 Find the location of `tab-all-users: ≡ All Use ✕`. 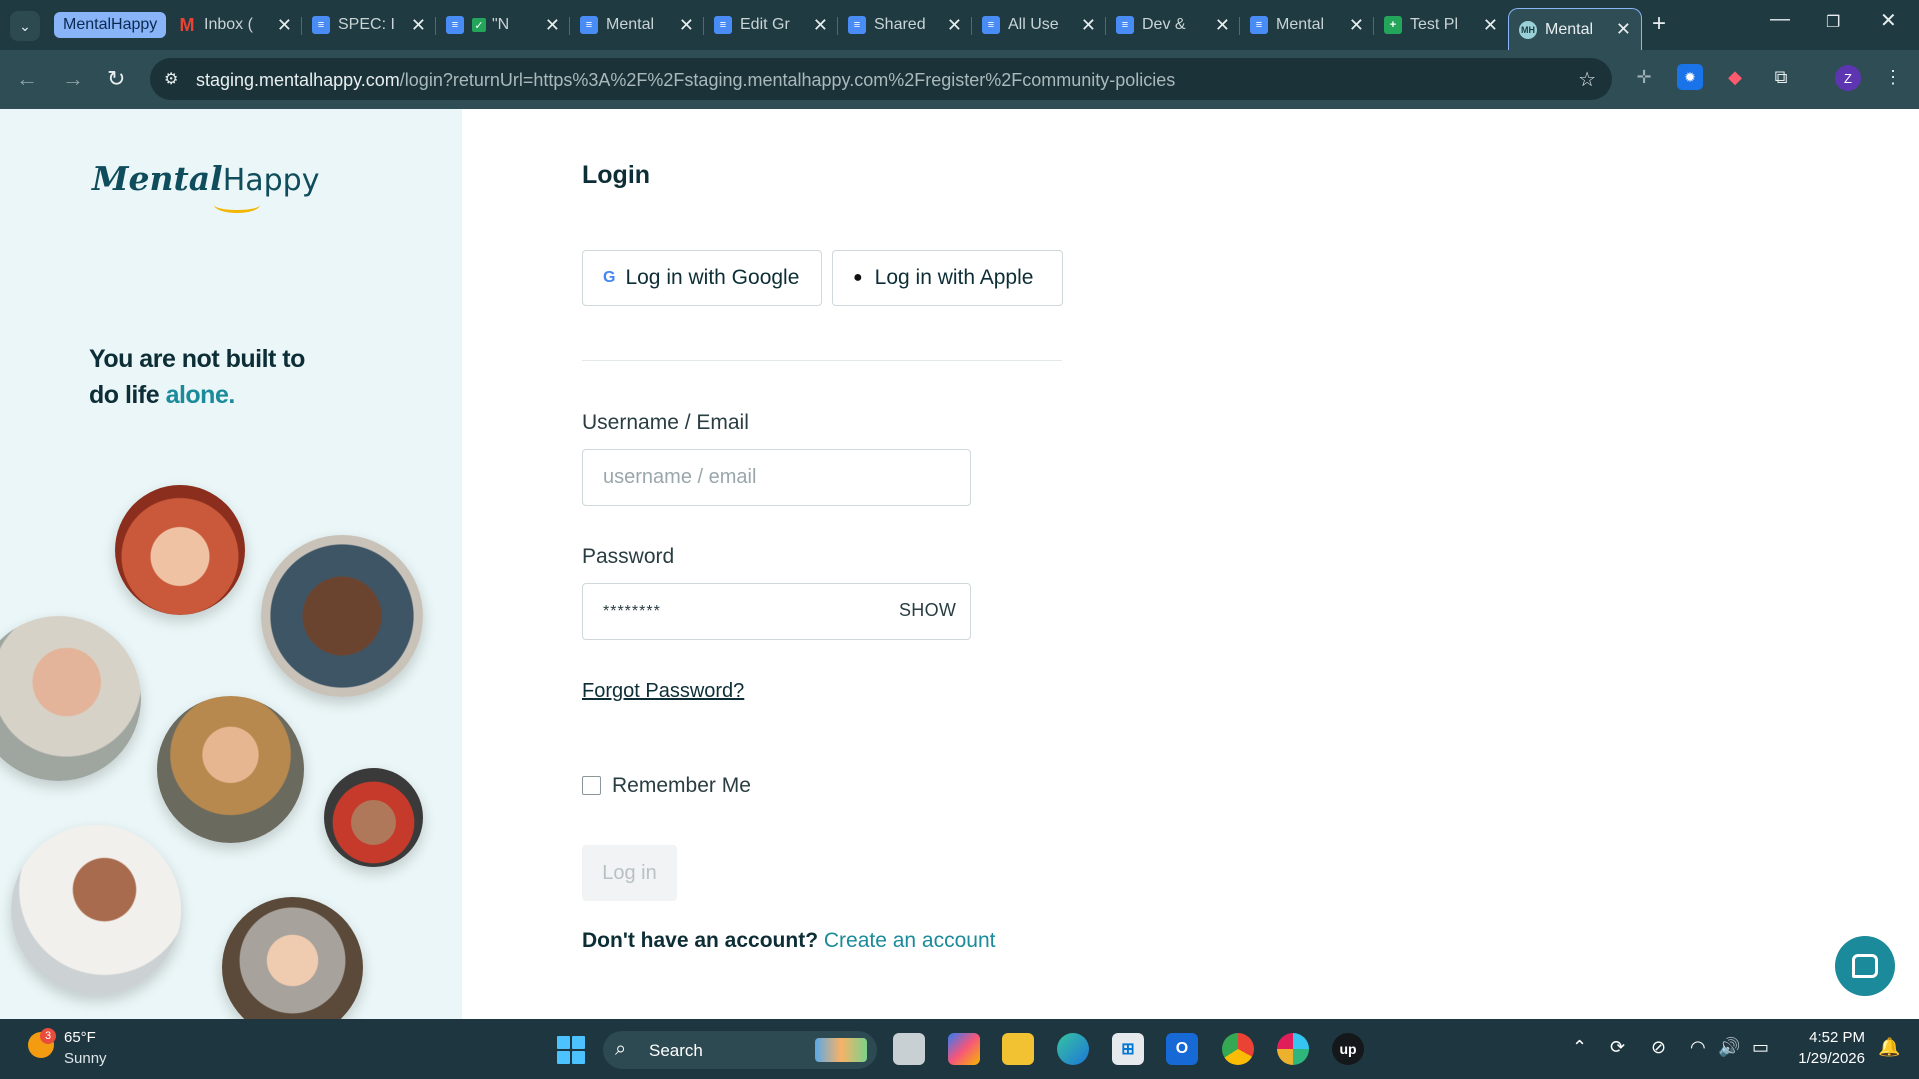

tab-all-users: ≡ All Use ✕ is located at coordinates (1039, 25).